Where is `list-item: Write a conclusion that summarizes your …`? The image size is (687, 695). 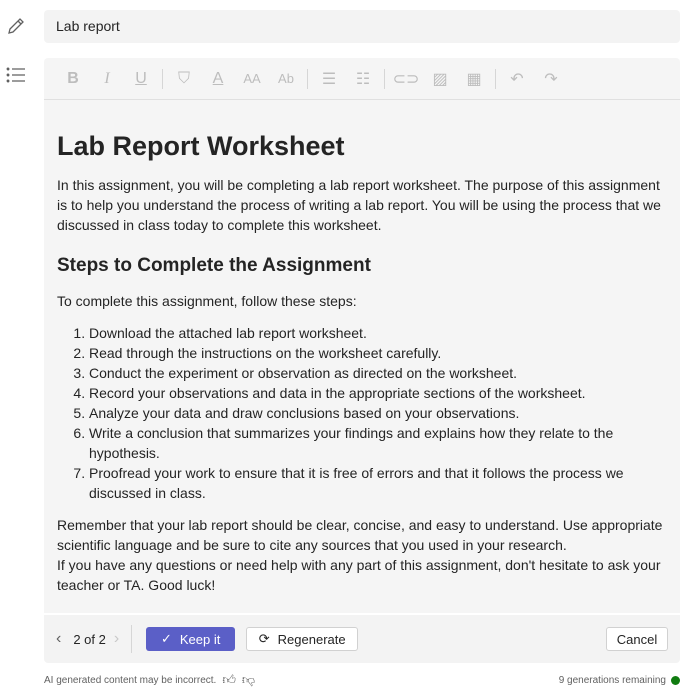
list-item: Write a conclusion that summarizes your … is located at coordinates (378, 443).